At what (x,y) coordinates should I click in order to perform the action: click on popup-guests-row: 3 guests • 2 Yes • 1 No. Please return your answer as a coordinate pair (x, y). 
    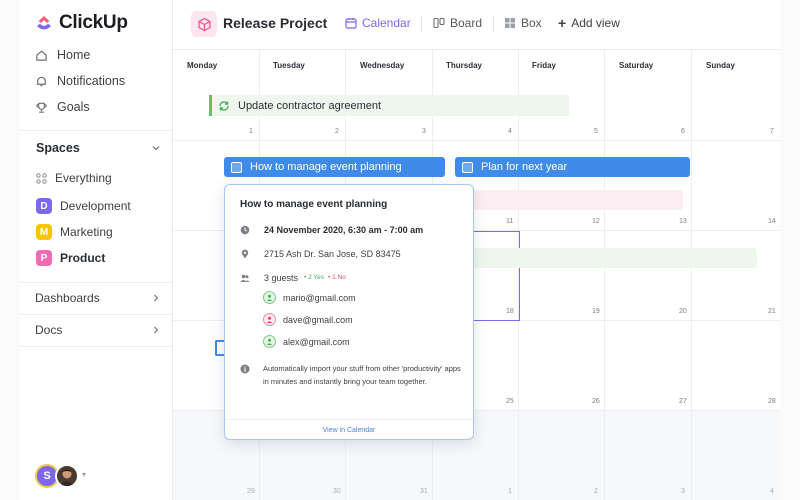
    Looking at the image, I should click on (293, 278).